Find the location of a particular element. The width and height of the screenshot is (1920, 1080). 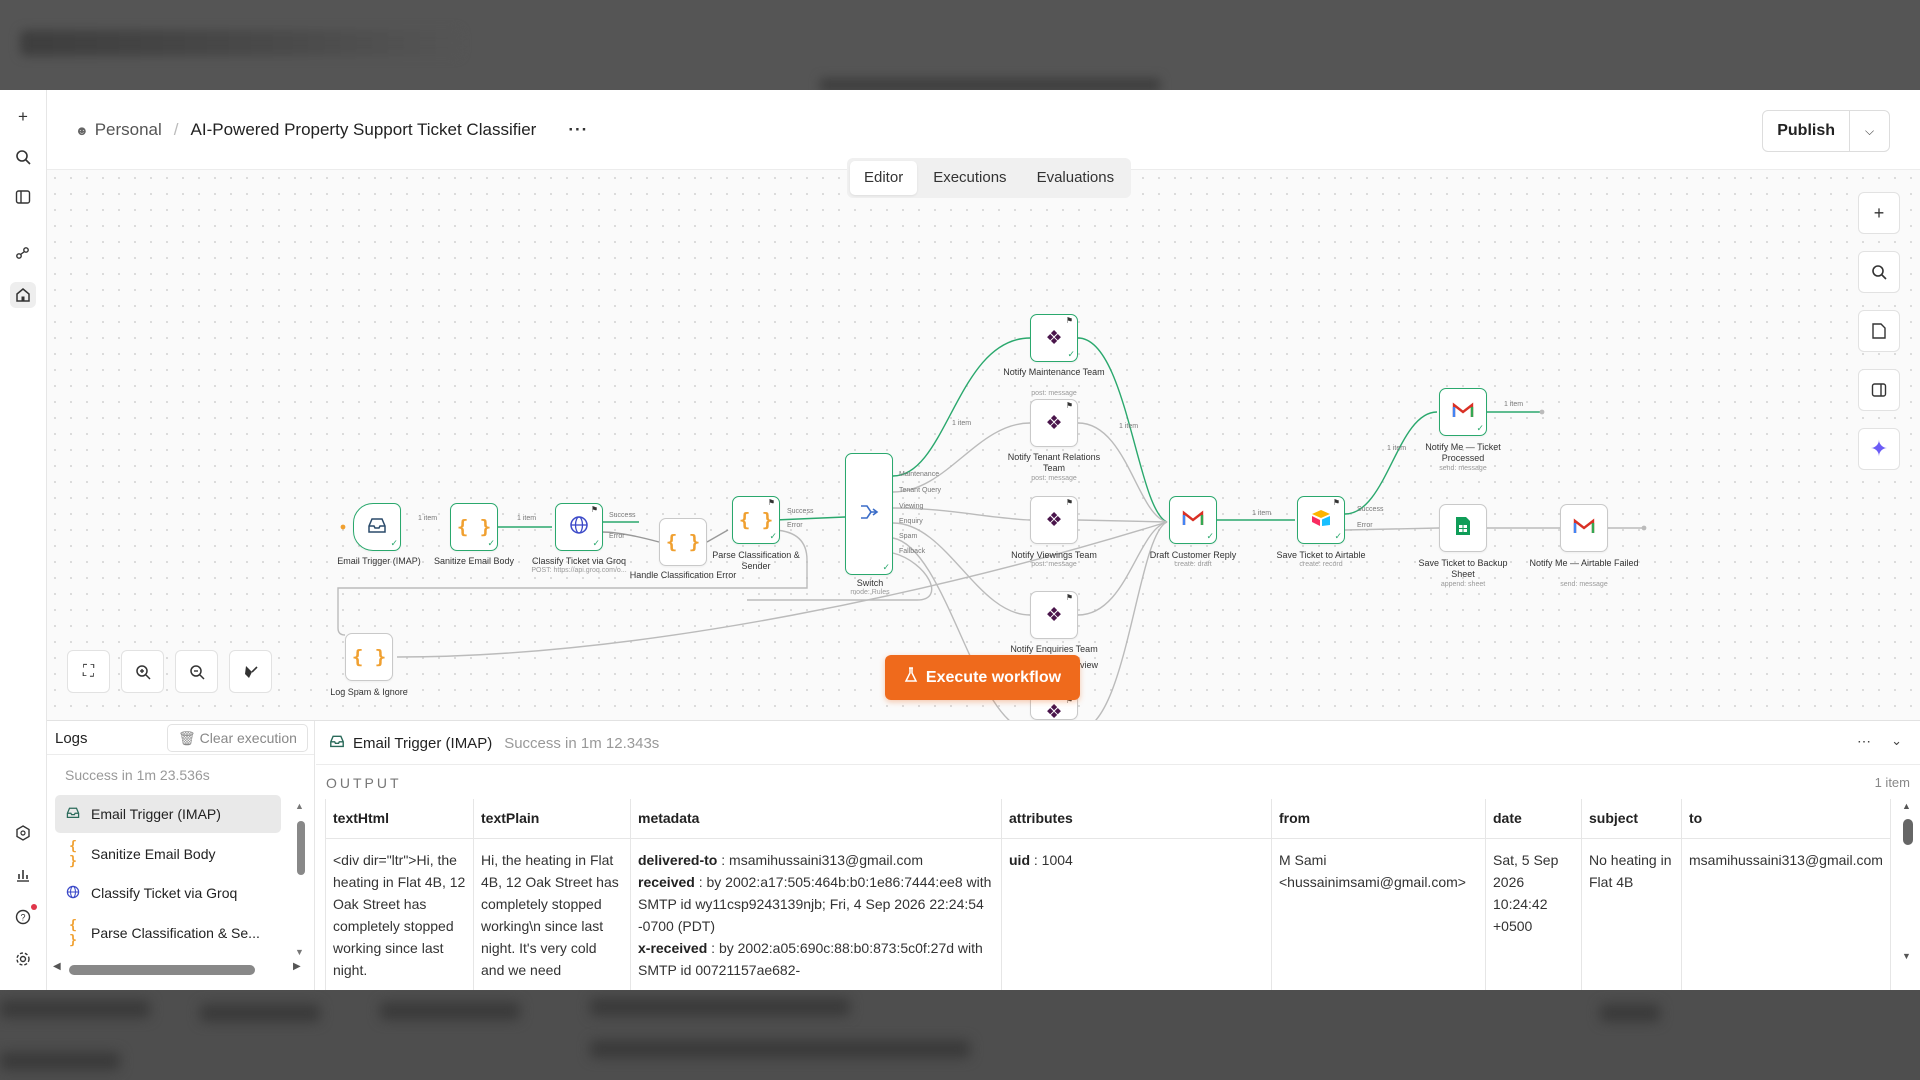

user-icon: ☻ is located at coordinates (82, 130).